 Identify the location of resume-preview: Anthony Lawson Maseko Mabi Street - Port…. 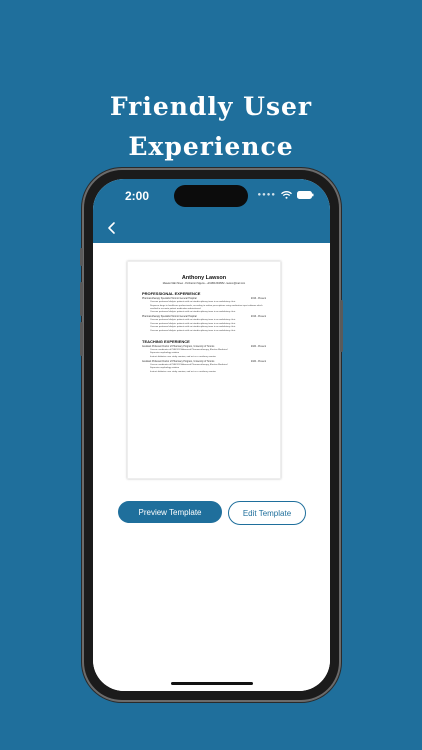
(204, 370).